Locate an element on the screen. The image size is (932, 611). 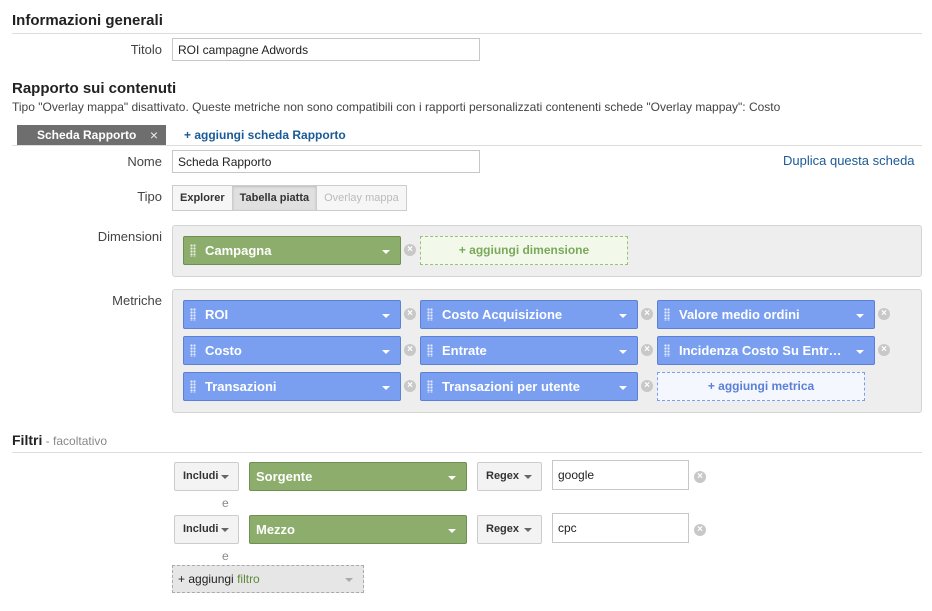
filters-section-title: Filtri - facoltativo is located at coordinates (59, 440).